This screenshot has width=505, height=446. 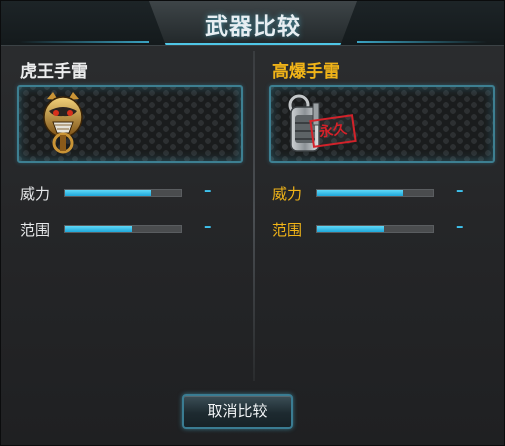 What do you see at coordinates (130, 124) in the screenshot?
I see `left-weapon-slot` at bounding box center [130, 124].